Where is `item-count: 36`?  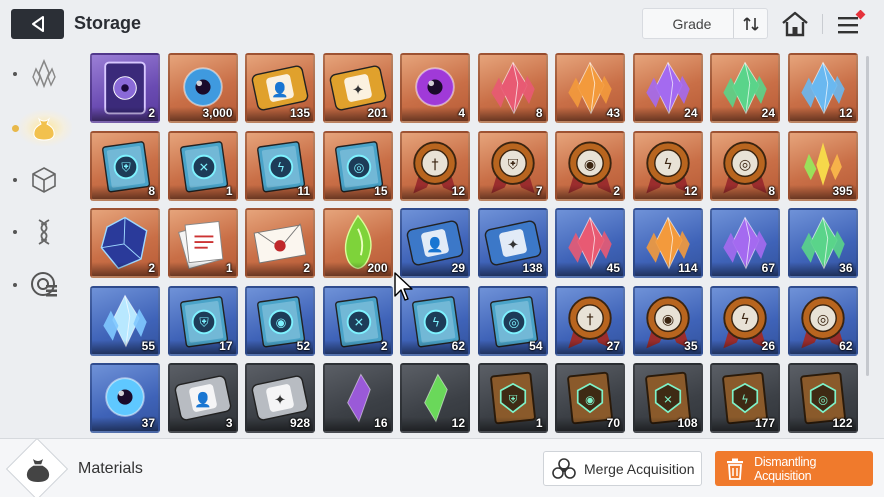
item-count: 36 is located at coordinates (846, 268).